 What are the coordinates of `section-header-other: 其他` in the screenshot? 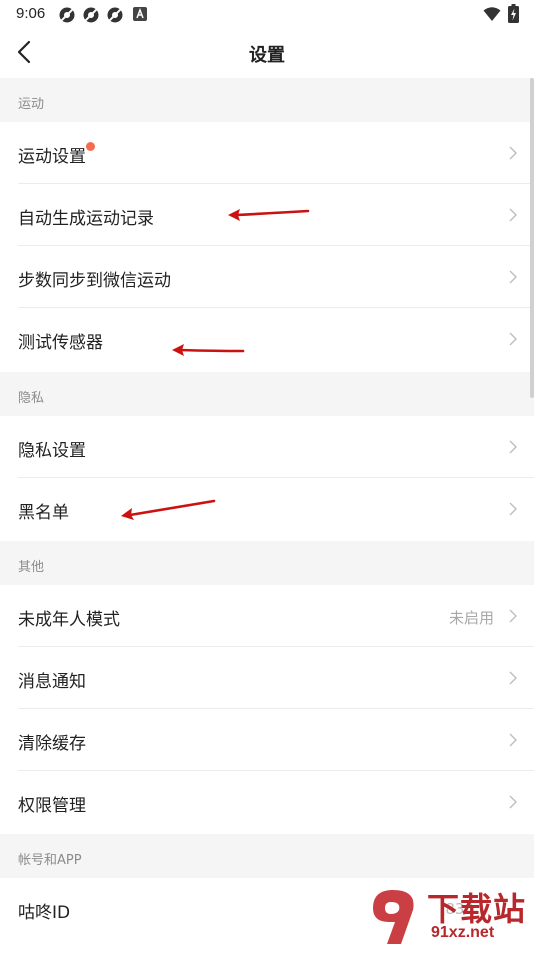 It's located at (267, 563).